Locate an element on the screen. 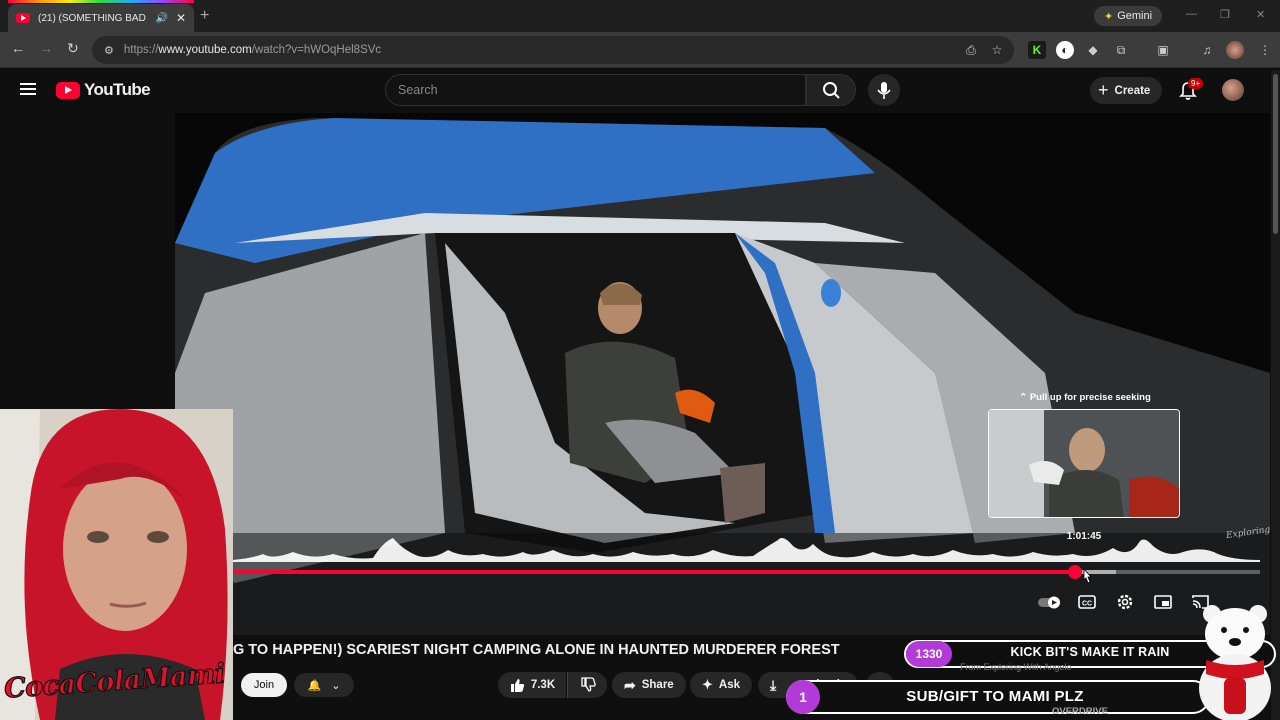  tab-close-icon: ✕ is located at coordinates (181, 18).